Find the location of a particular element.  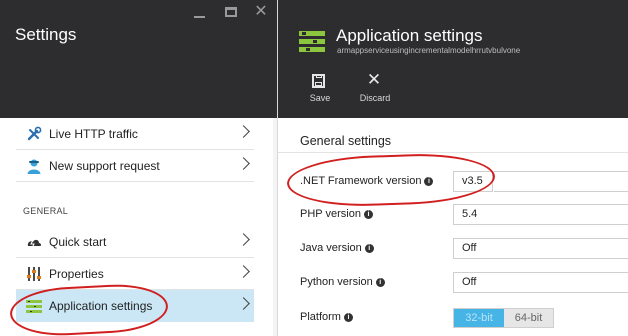

blade-title: Application settings is located at coordinates (409, 35).